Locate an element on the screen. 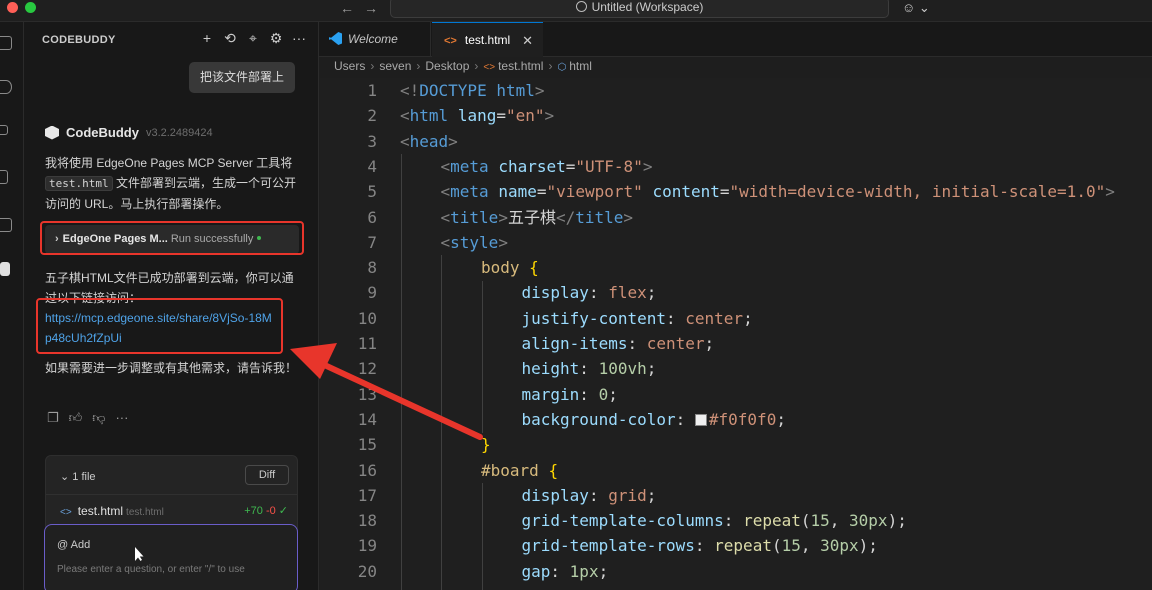 Image resolution: width=1152 pixels, height=590 pixels. code-line: 15} is located at coordinates (736, 444).